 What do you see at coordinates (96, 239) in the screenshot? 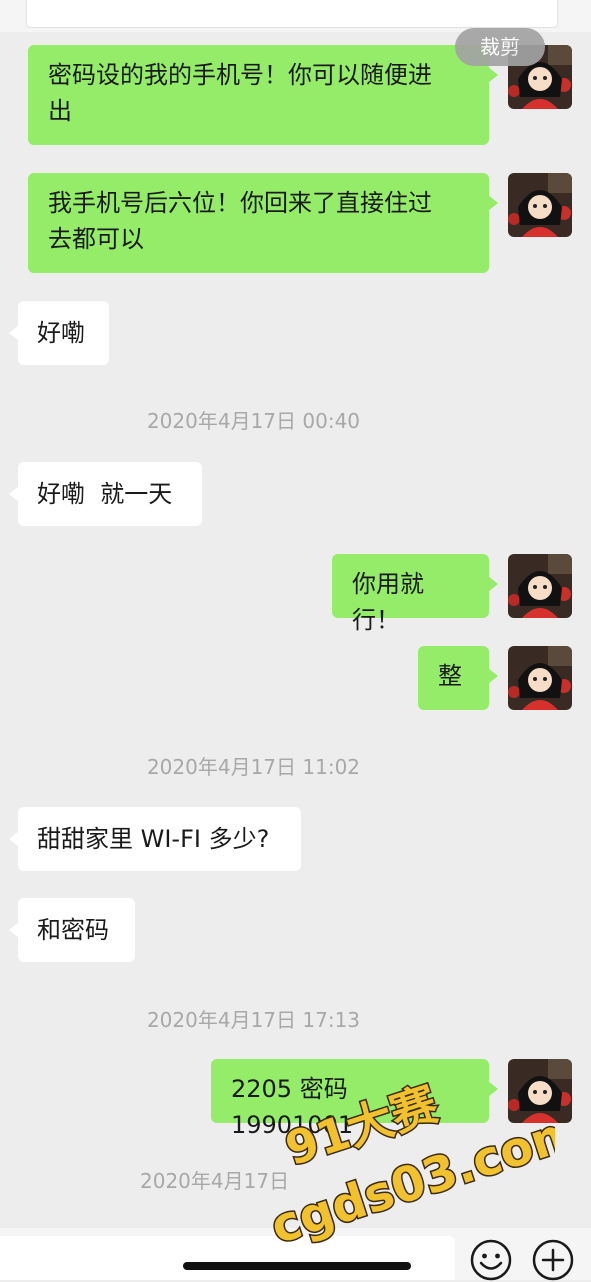
I see `message-text: 去都可以` at bounding box center [96, 239].